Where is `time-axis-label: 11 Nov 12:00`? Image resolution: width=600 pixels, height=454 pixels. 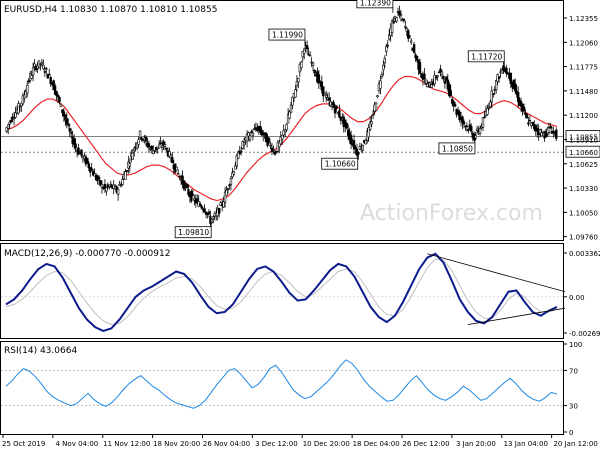
time-axis-label: 11 Nov 12:00 is located at coordinates (126, 444).